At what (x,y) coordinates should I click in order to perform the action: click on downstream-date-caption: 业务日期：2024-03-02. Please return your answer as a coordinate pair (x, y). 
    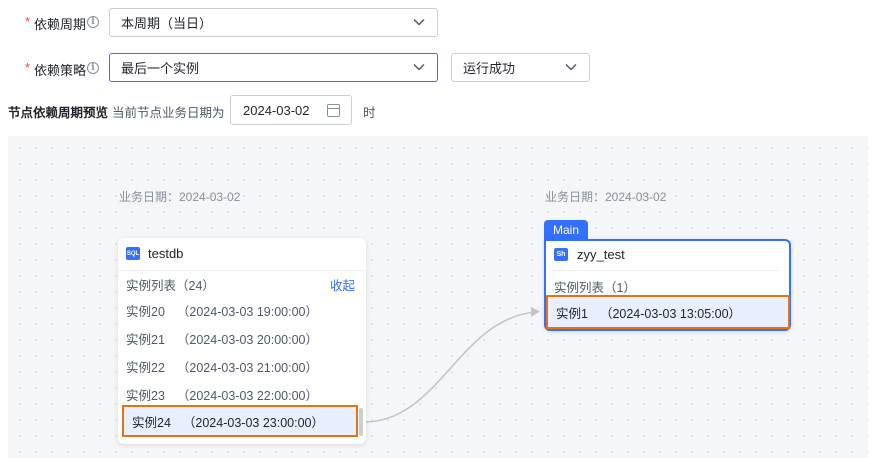
    Looking at the image, I should click on (606, 197).